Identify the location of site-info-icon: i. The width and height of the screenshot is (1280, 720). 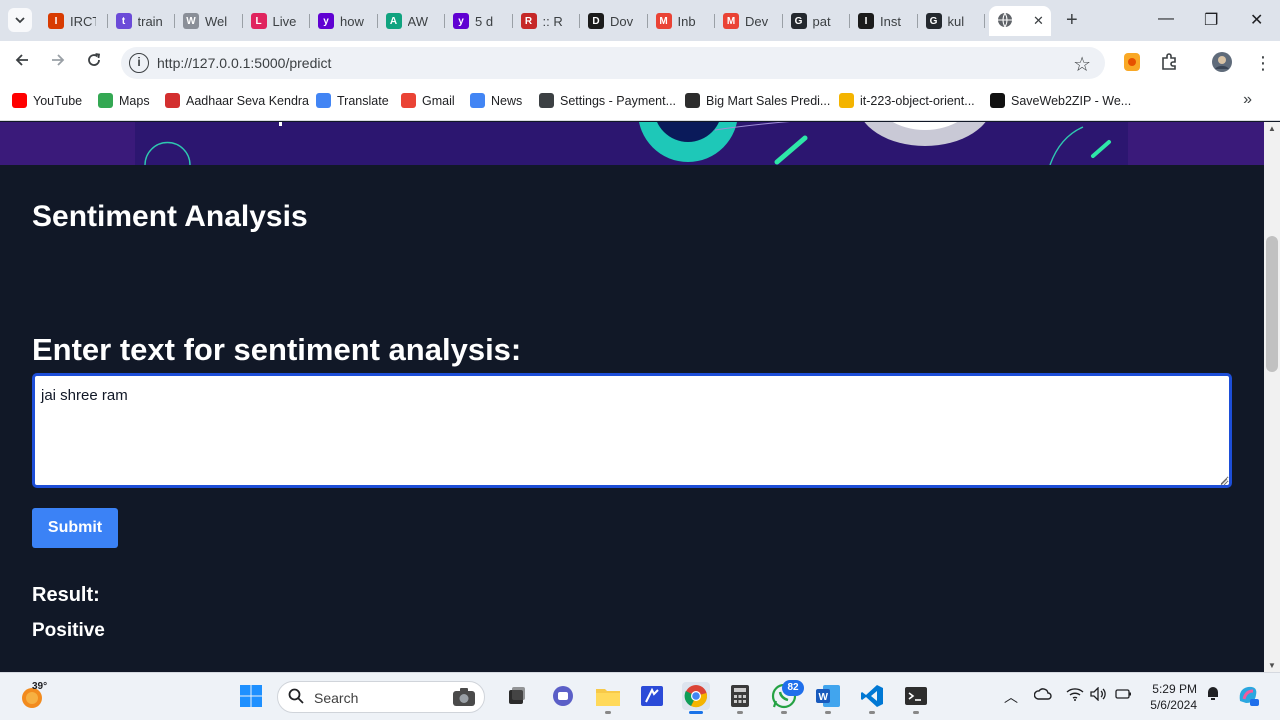
(139, 63).